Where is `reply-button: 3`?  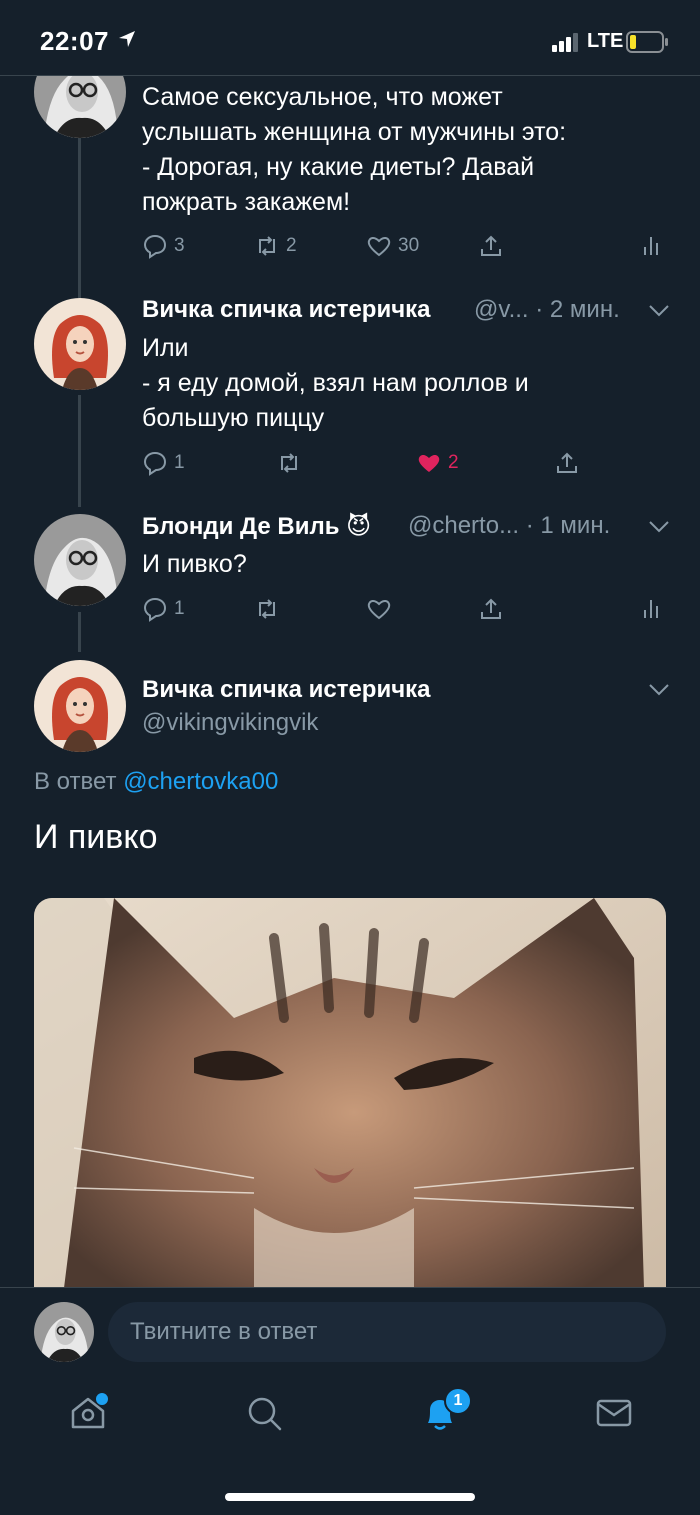
reply-button: 3 is located at coordinates (163, 246).